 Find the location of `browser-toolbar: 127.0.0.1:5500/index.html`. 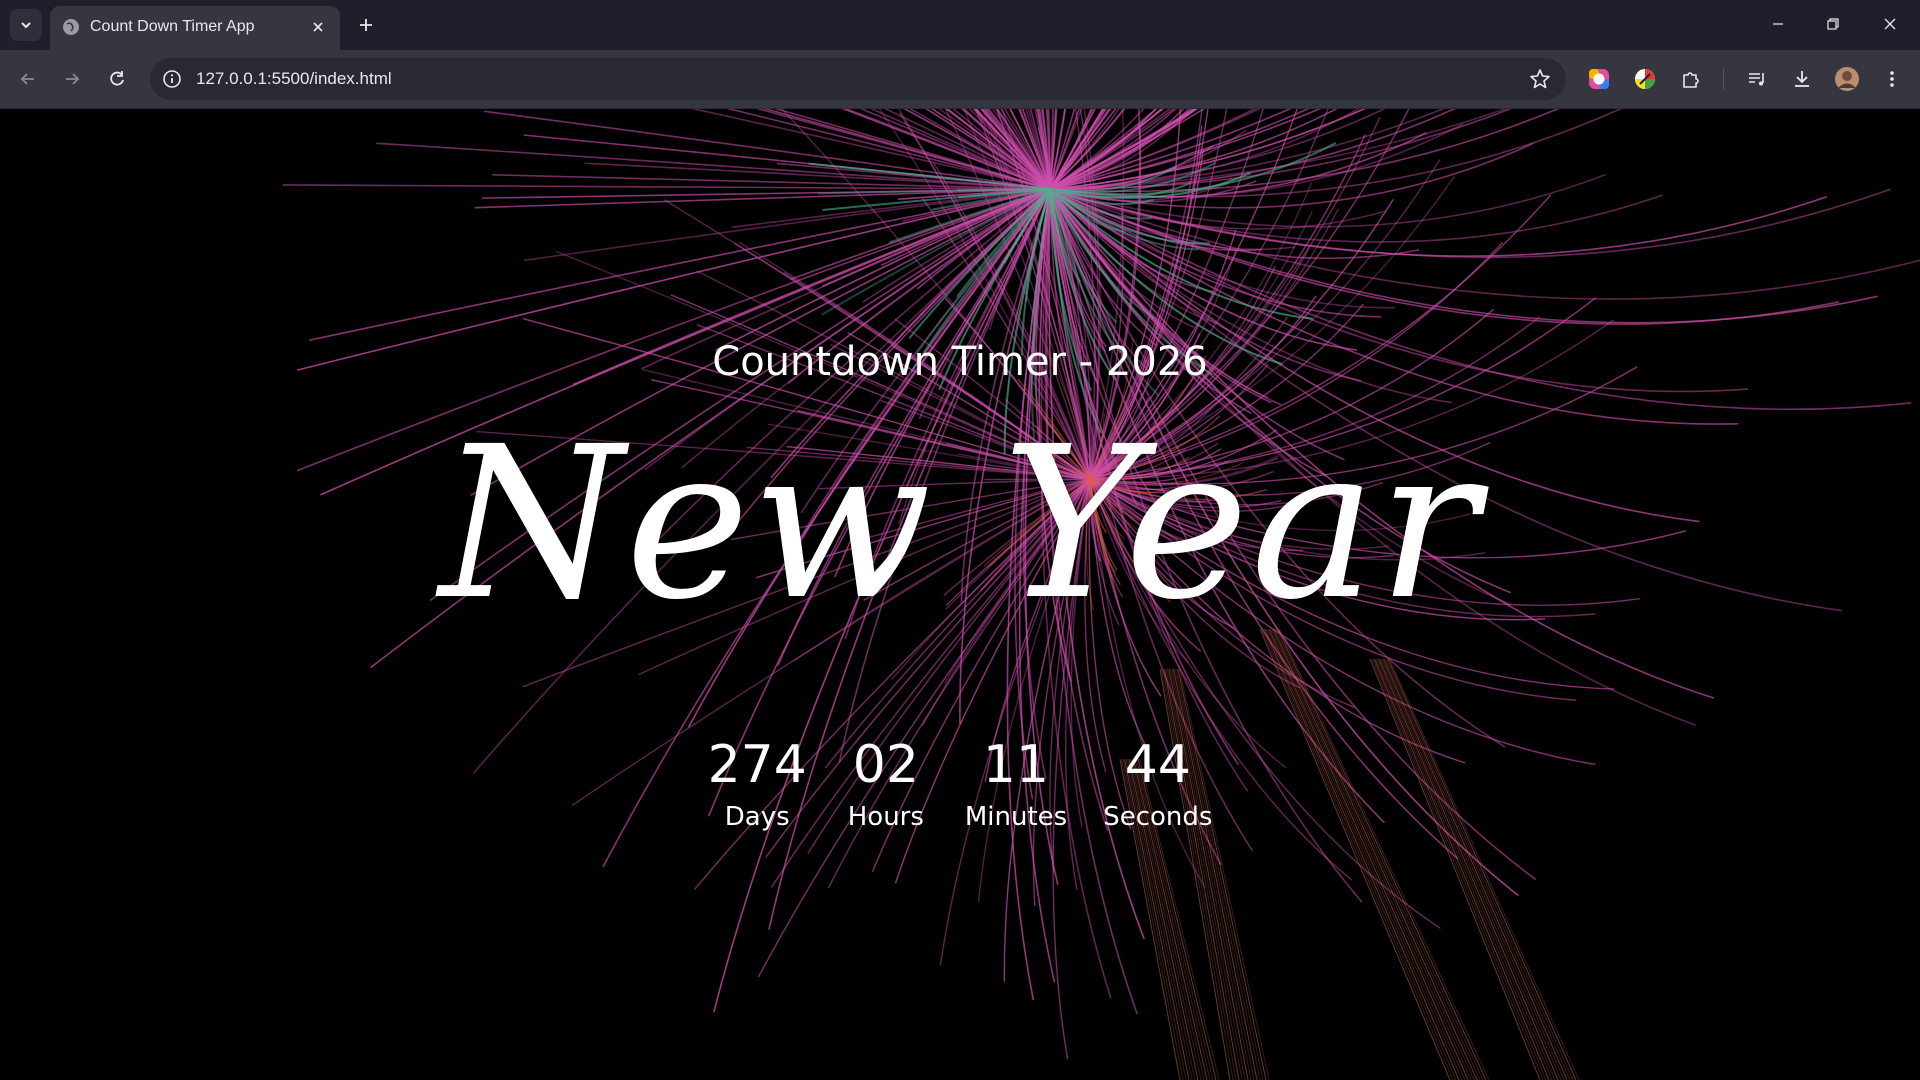

browser-toolbar: 127.0.0.1:5500/index.html is located at coordinates (960, 79).